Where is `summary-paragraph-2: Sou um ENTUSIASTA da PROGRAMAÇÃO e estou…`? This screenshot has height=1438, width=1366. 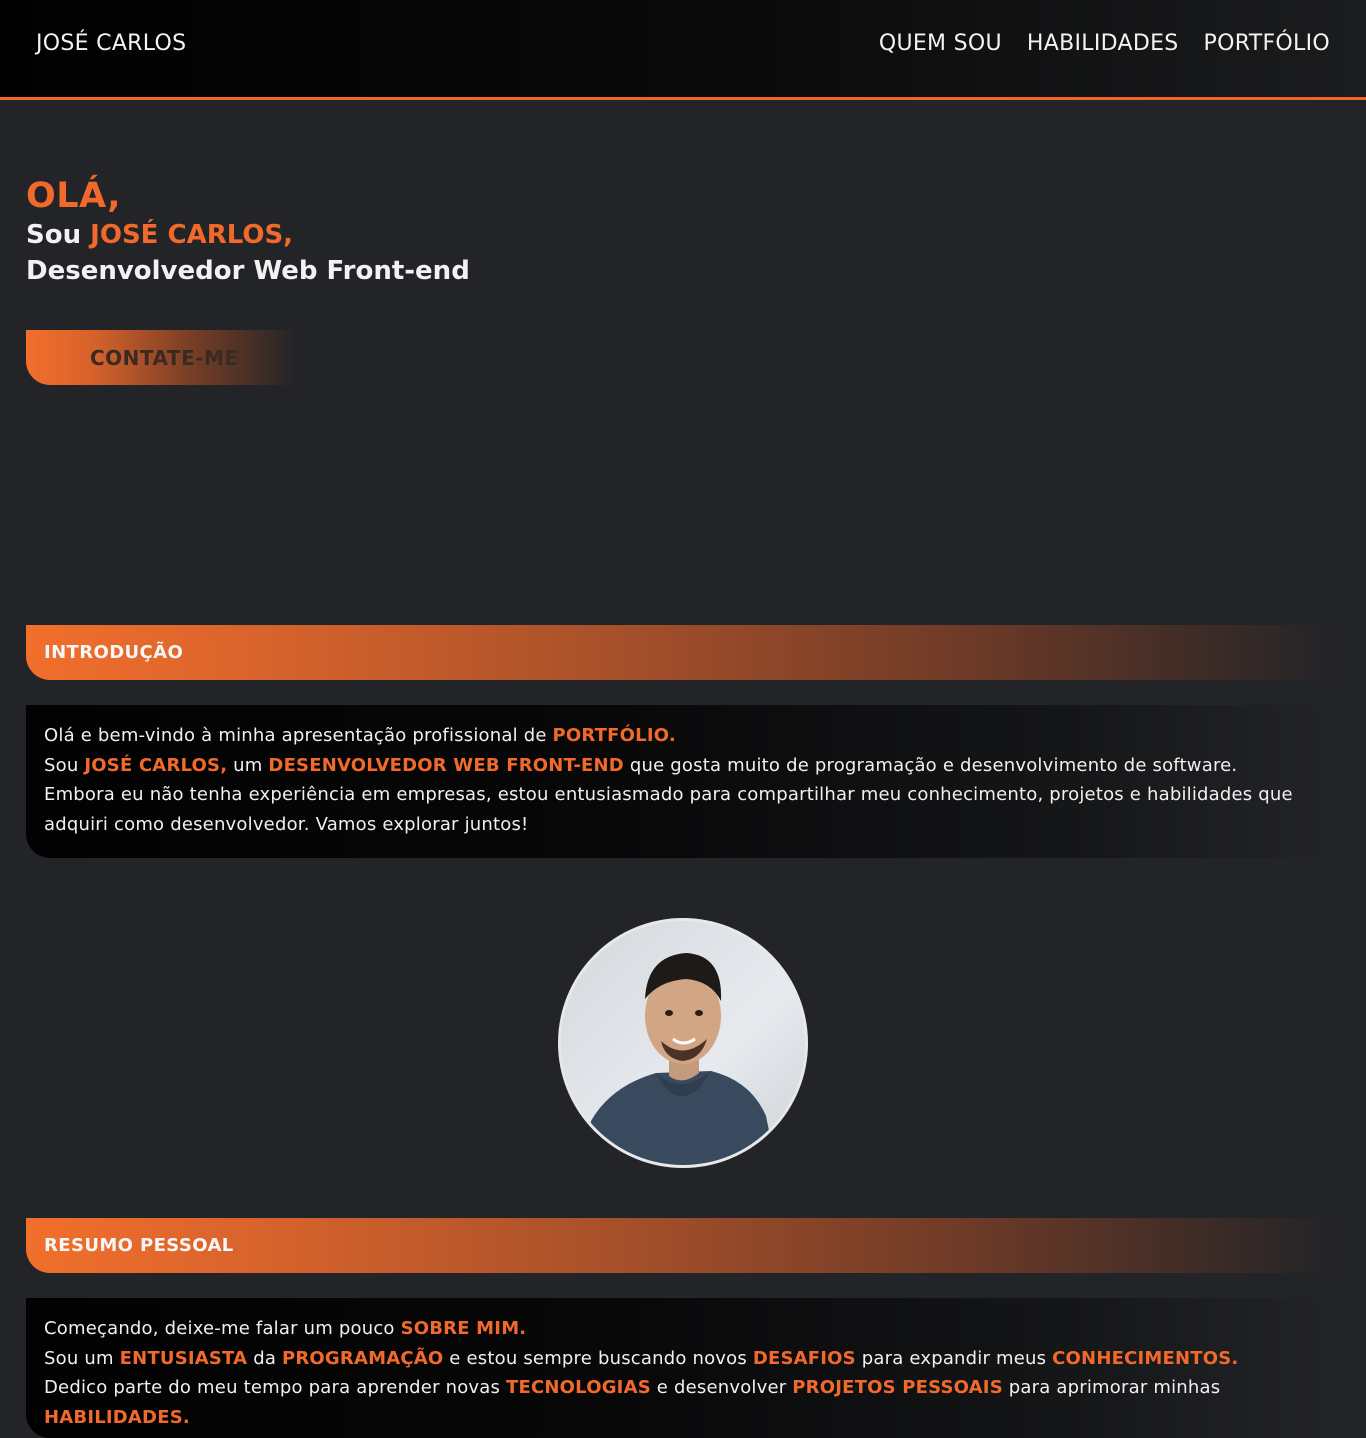
summary-paragraph-2: Sou um ENTUSIASTA da PROGRAMAÇÃO e estou… is located at coordinates (679, 1359).